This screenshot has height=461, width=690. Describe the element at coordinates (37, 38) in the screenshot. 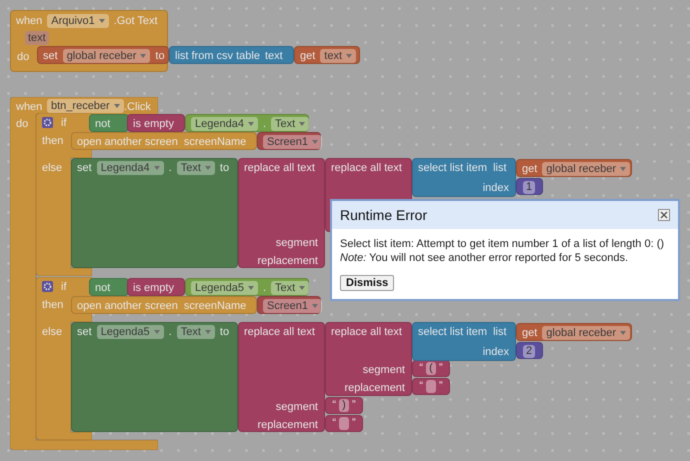

I see `parameter-chip: text` at that location.